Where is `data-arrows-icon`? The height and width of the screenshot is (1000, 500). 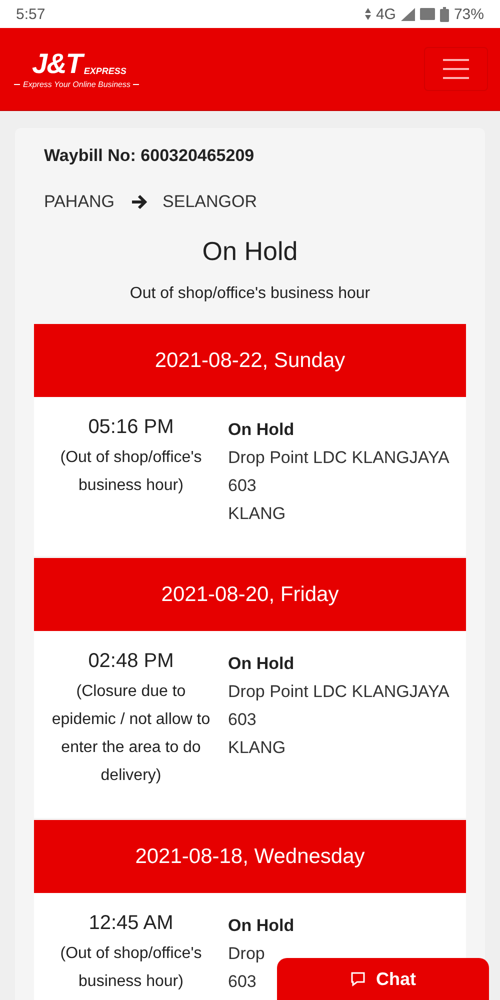 data-arrows-icon is located at coordinates (367, 14).